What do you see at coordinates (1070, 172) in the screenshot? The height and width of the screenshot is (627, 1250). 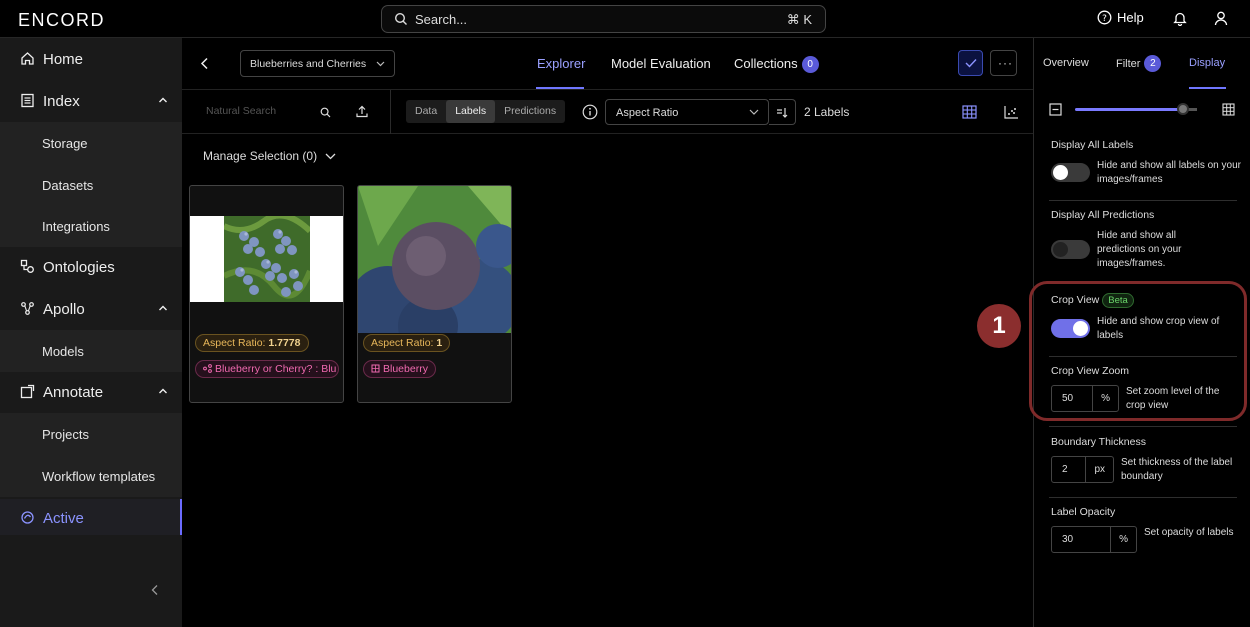 I see `display-all-labels-toggle` at bounding box center [1070, 172].